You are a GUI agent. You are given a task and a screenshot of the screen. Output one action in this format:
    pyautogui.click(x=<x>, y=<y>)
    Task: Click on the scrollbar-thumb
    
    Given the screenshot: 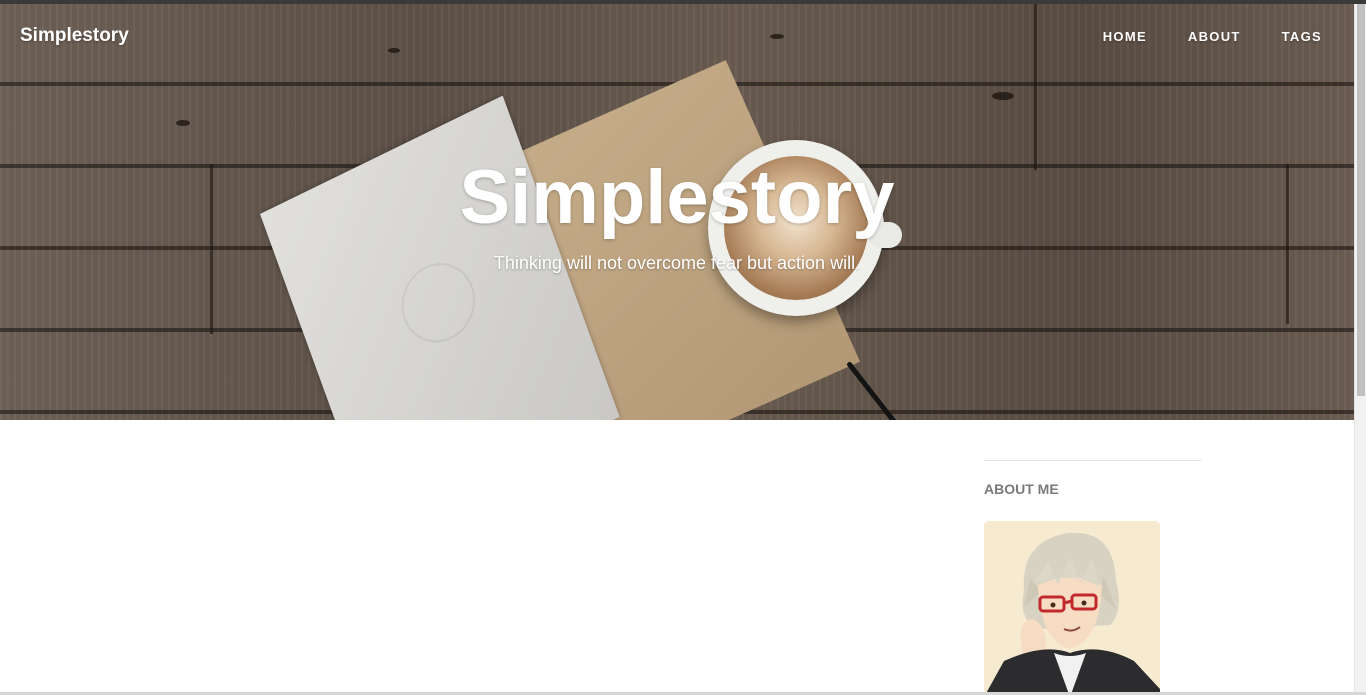 What is the action you would take?
    pyautogui.click(x=1361, y=200)
    